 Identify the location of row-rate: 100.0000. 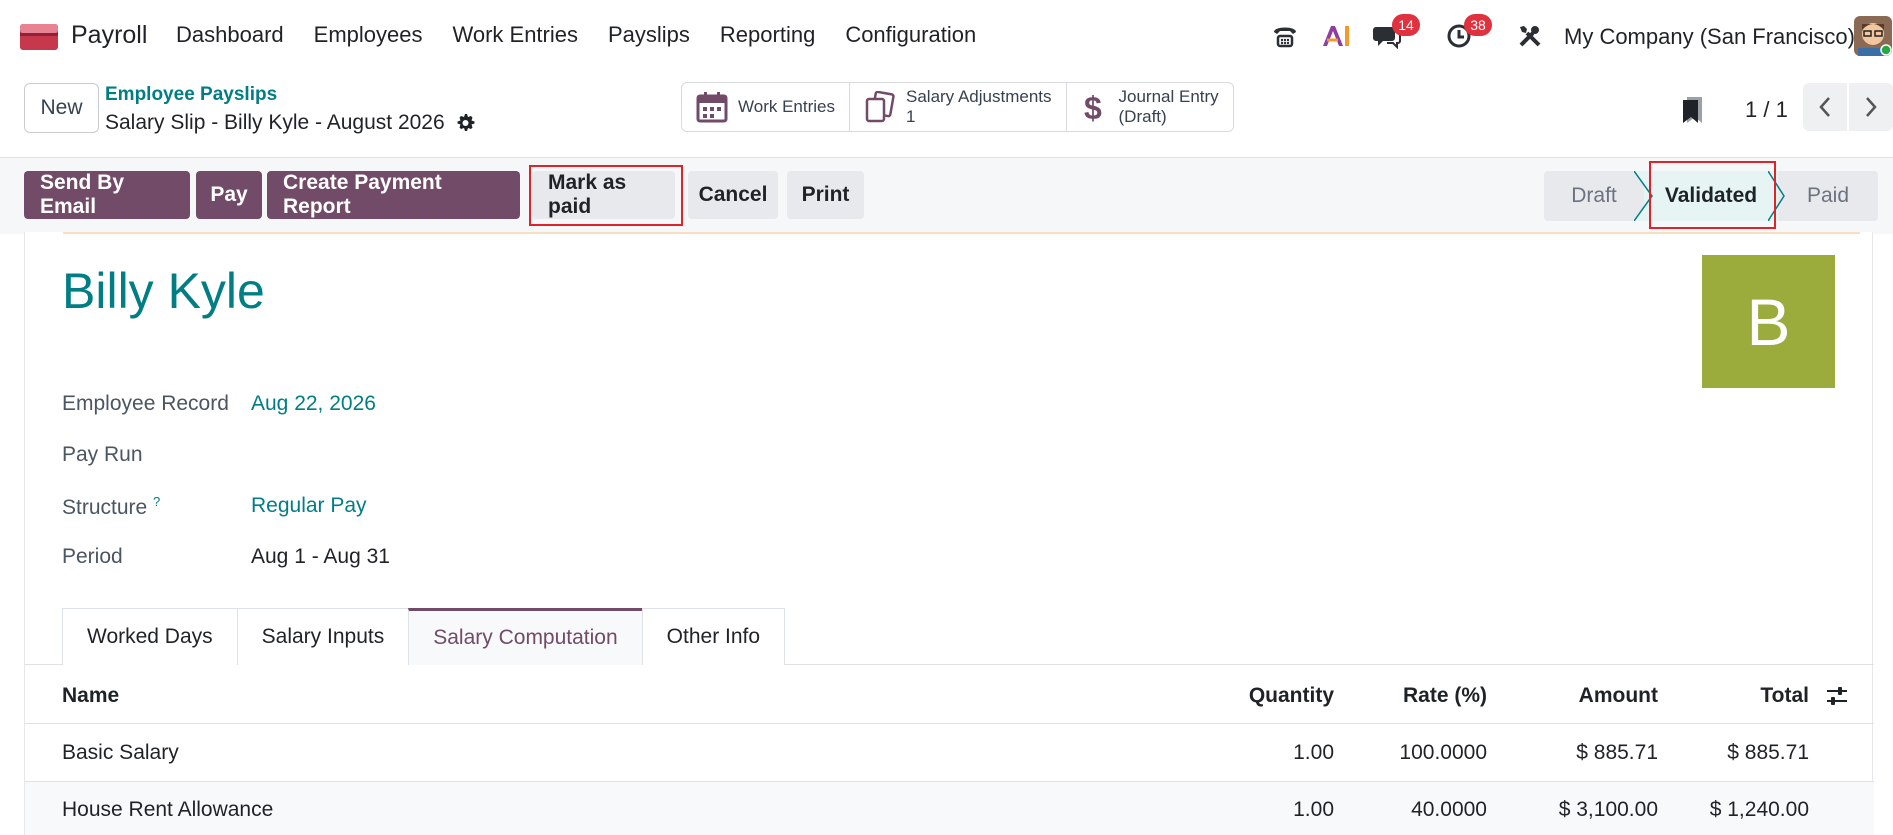
(1443, 752).